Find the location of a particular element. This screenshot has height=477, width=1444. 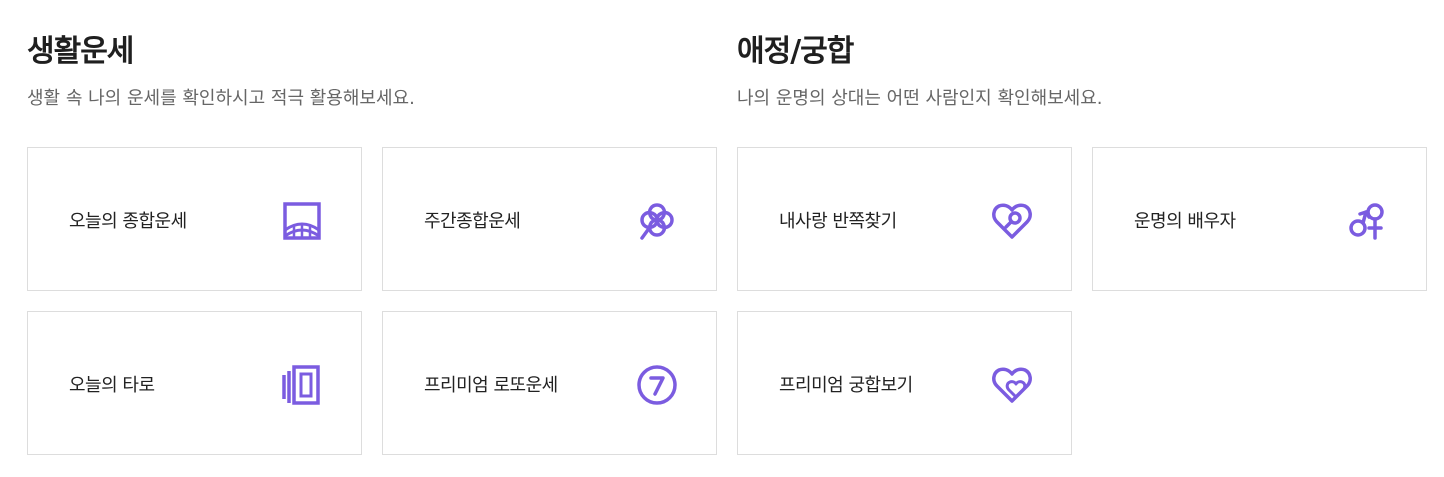

card-label: 오늘의 타로 is located at coordinates (112, 385).